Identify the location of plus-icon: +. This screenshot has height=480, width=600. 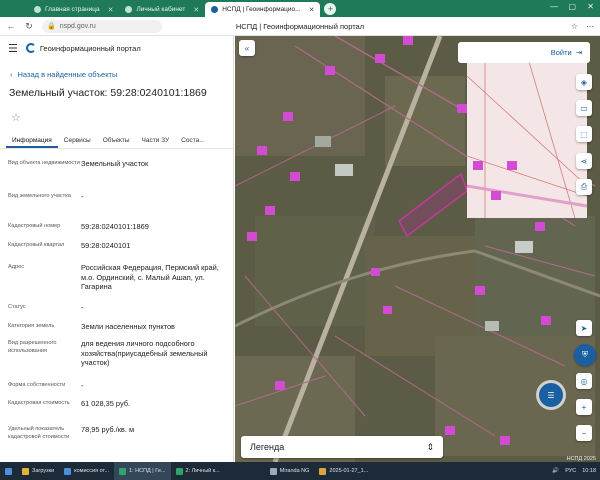
(584, 407).